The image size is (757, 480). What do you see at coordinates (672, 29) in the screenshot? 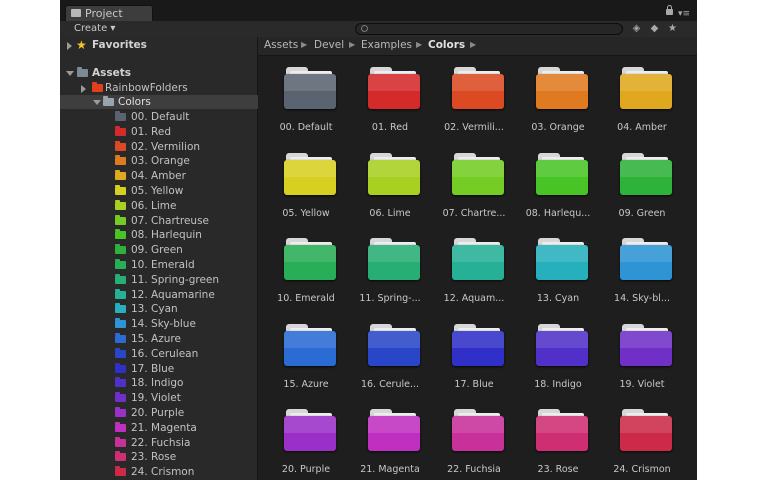
I see `save-favorite-icon: ★` at bounding box center [672, 29].